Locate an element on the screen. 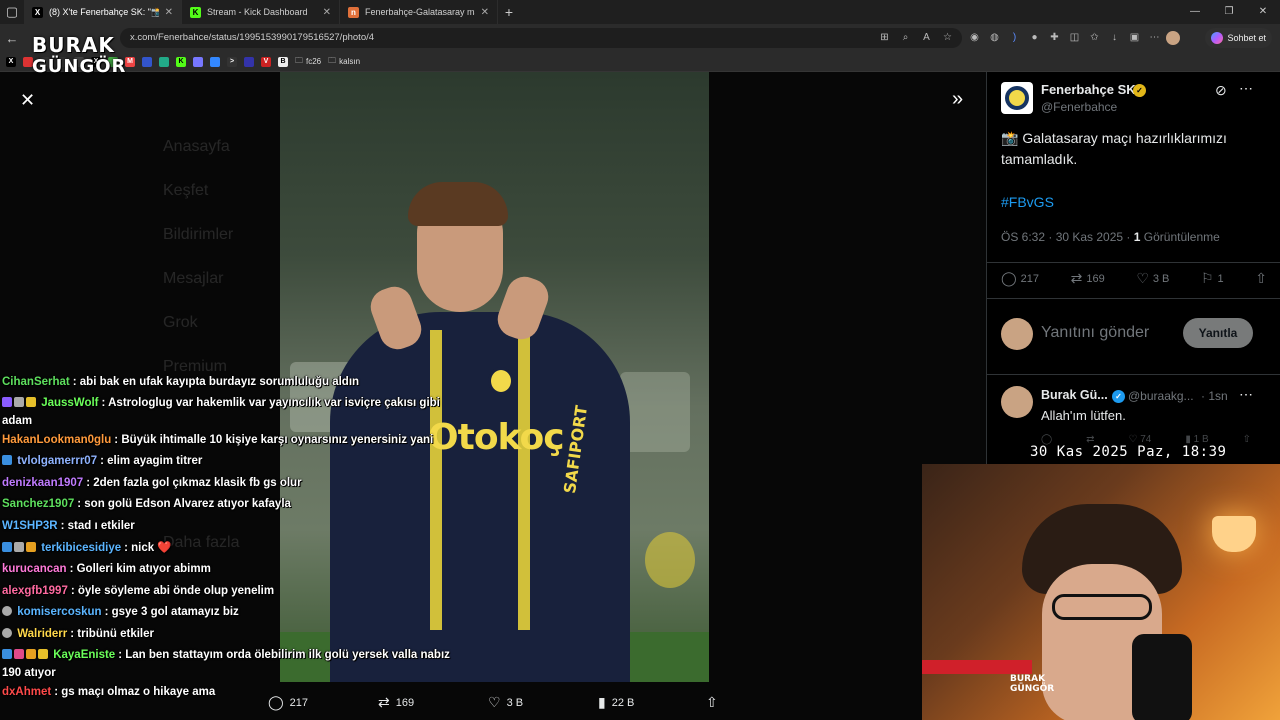  reply-stat: ◯ 217 is located at coordinates (1020, 278).